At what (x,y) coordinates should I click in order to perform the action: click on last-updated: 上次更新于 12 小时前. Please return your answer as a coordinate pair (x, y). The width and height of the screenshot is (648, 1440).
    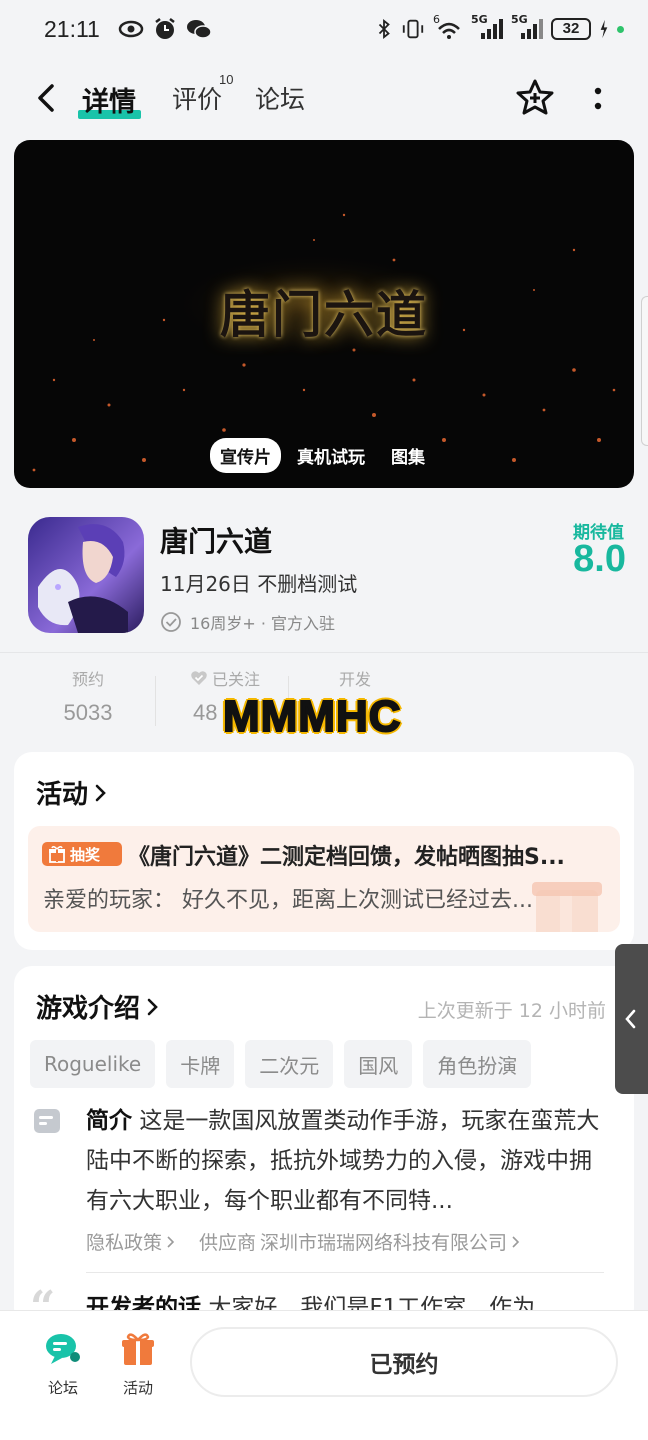
    Looking at the image, I should click on (511, 1011).